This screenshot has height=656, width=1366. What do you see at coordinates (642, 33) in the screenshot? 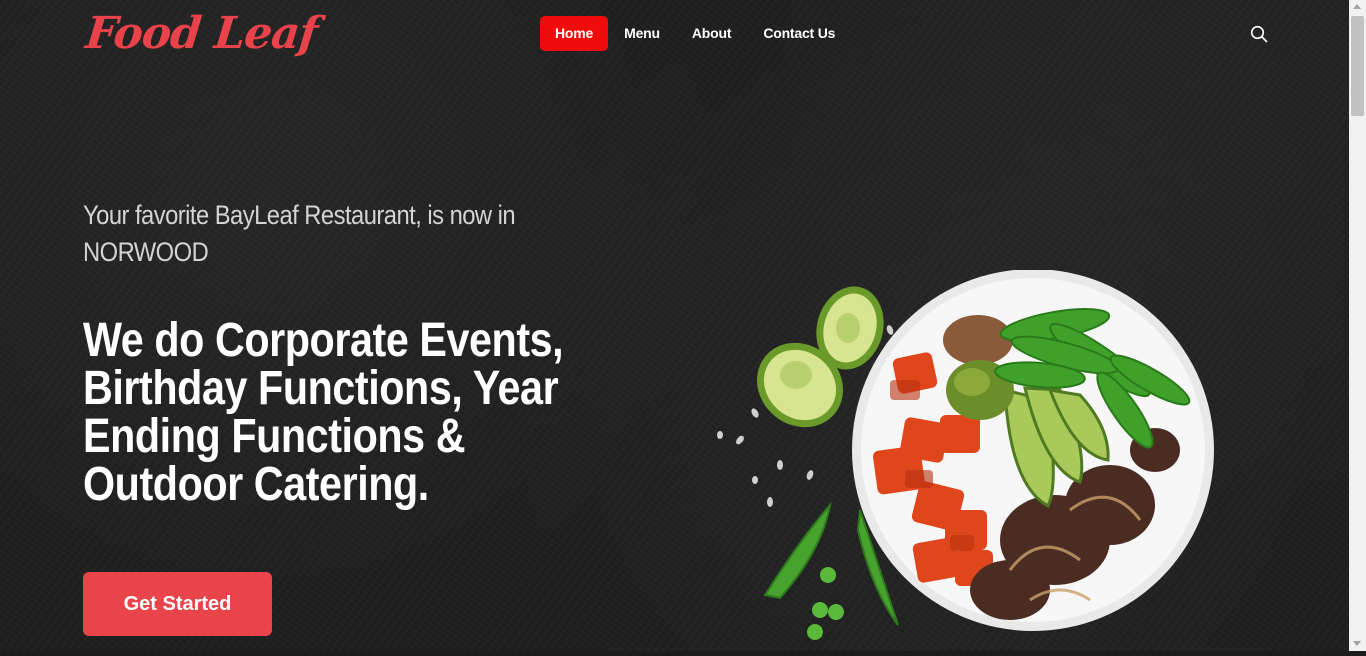
I see `nav-menu: Menu` at bounding box center [642, 33].